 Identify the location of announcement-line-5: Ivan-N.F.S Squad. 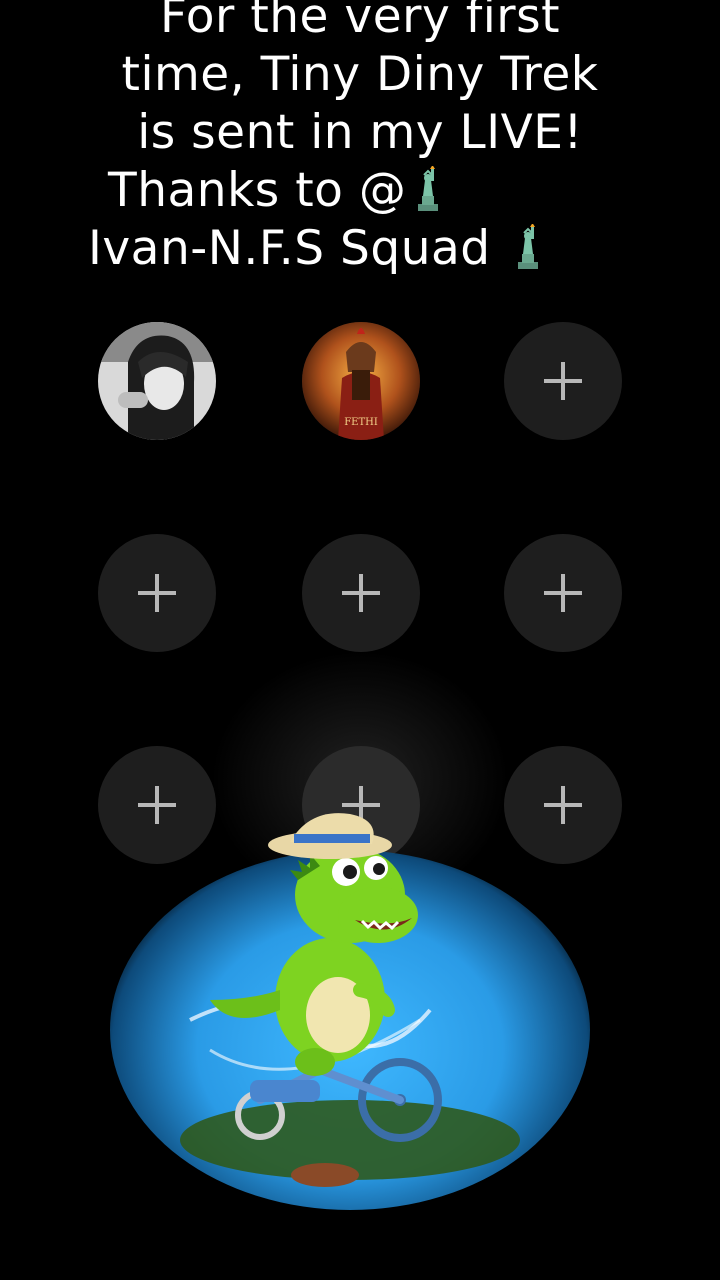
(360, 249).